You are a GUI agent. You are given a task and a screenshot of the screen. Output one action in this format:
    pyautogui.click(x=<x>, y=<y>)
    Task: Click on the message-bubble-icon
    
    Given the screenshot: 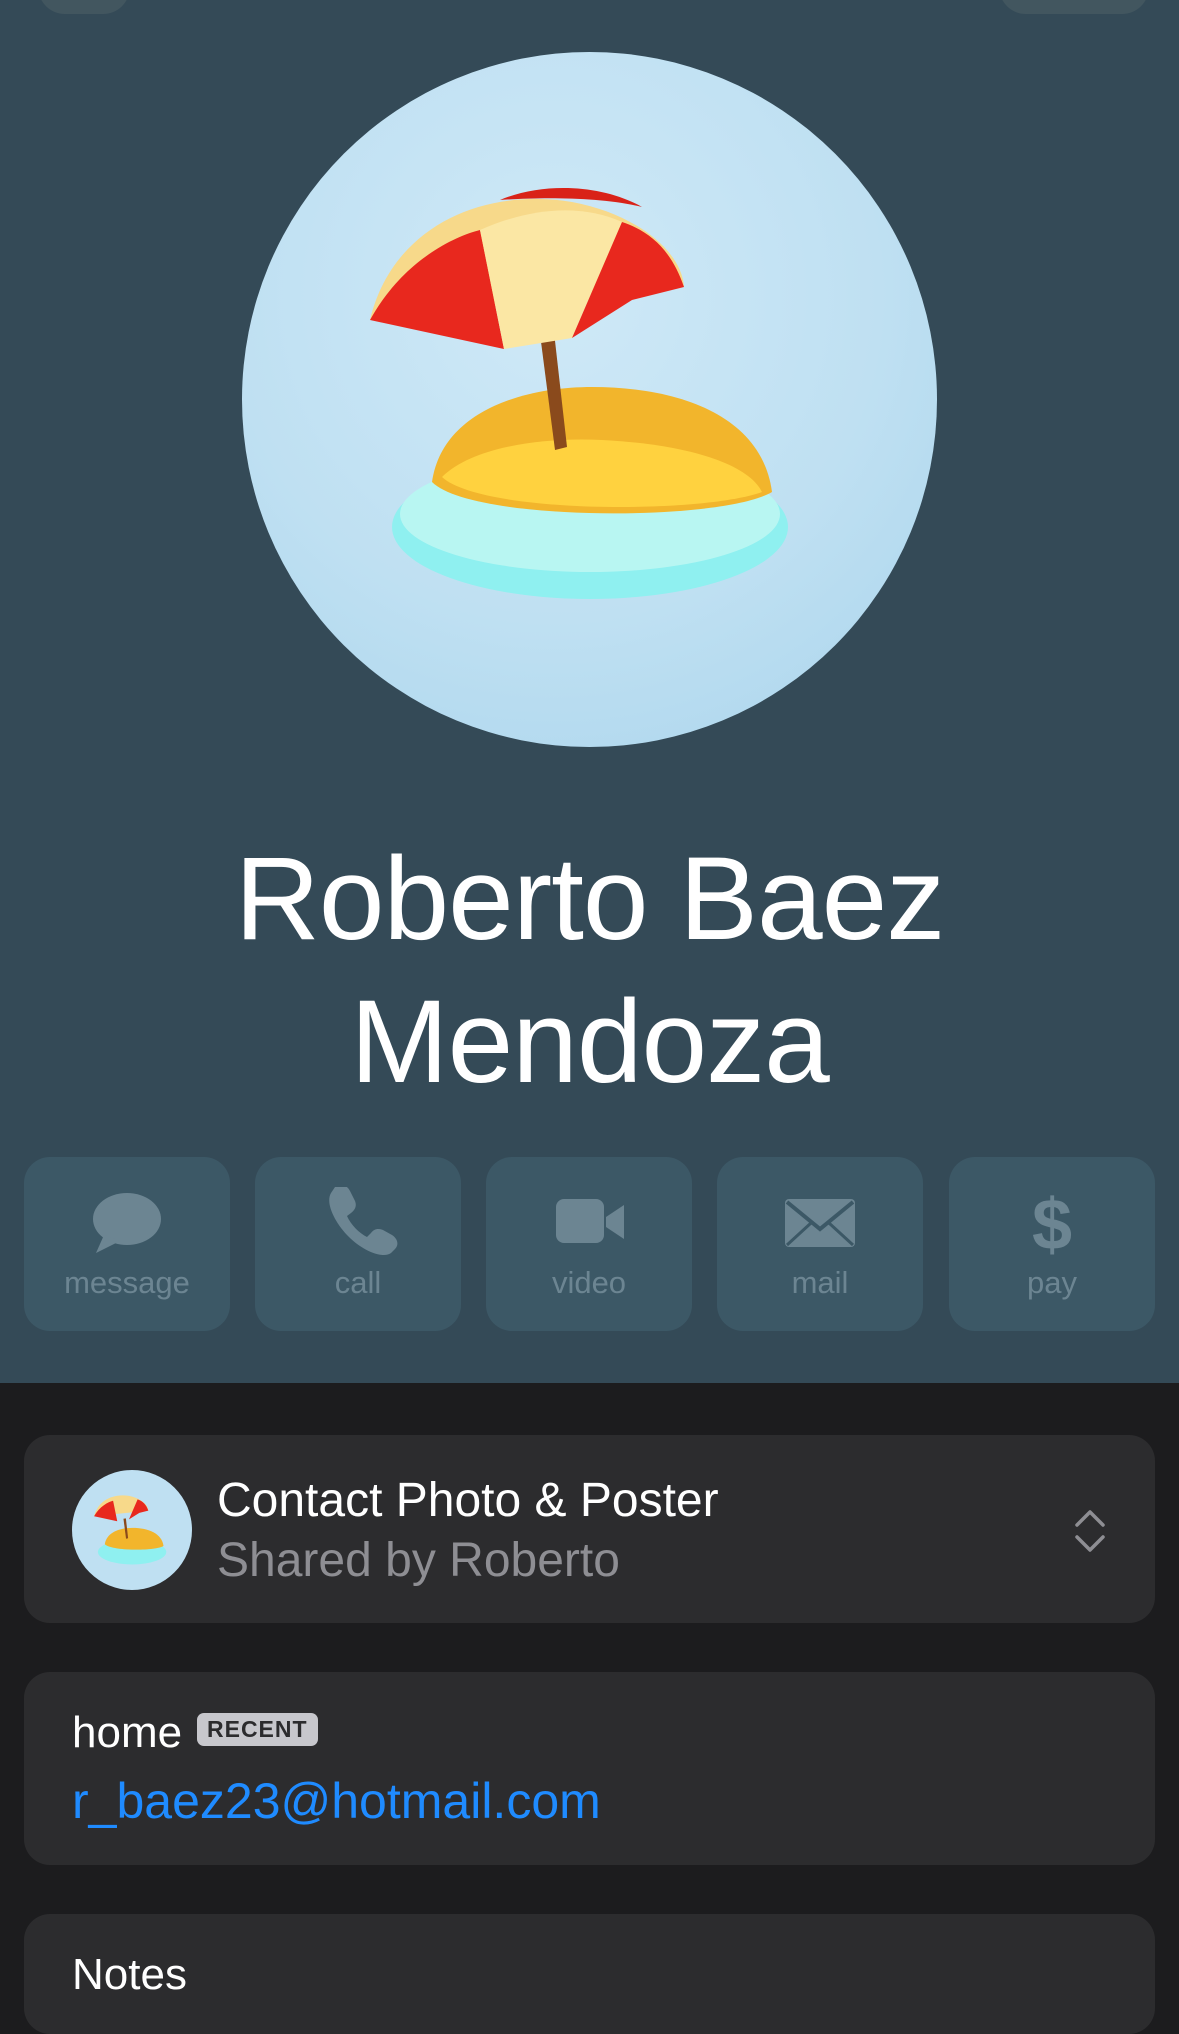 What is the action you would take?
    pyautogui.click(x=127, y=1223)
    